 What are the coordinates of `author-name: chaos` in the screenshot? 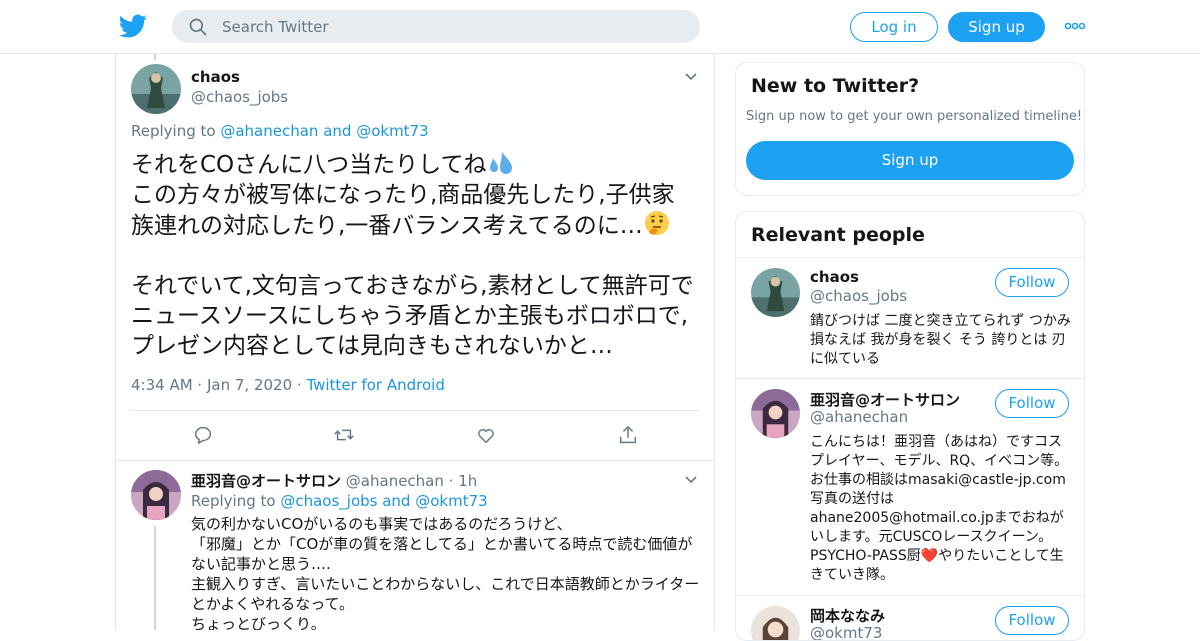 It's located at (215, 77).